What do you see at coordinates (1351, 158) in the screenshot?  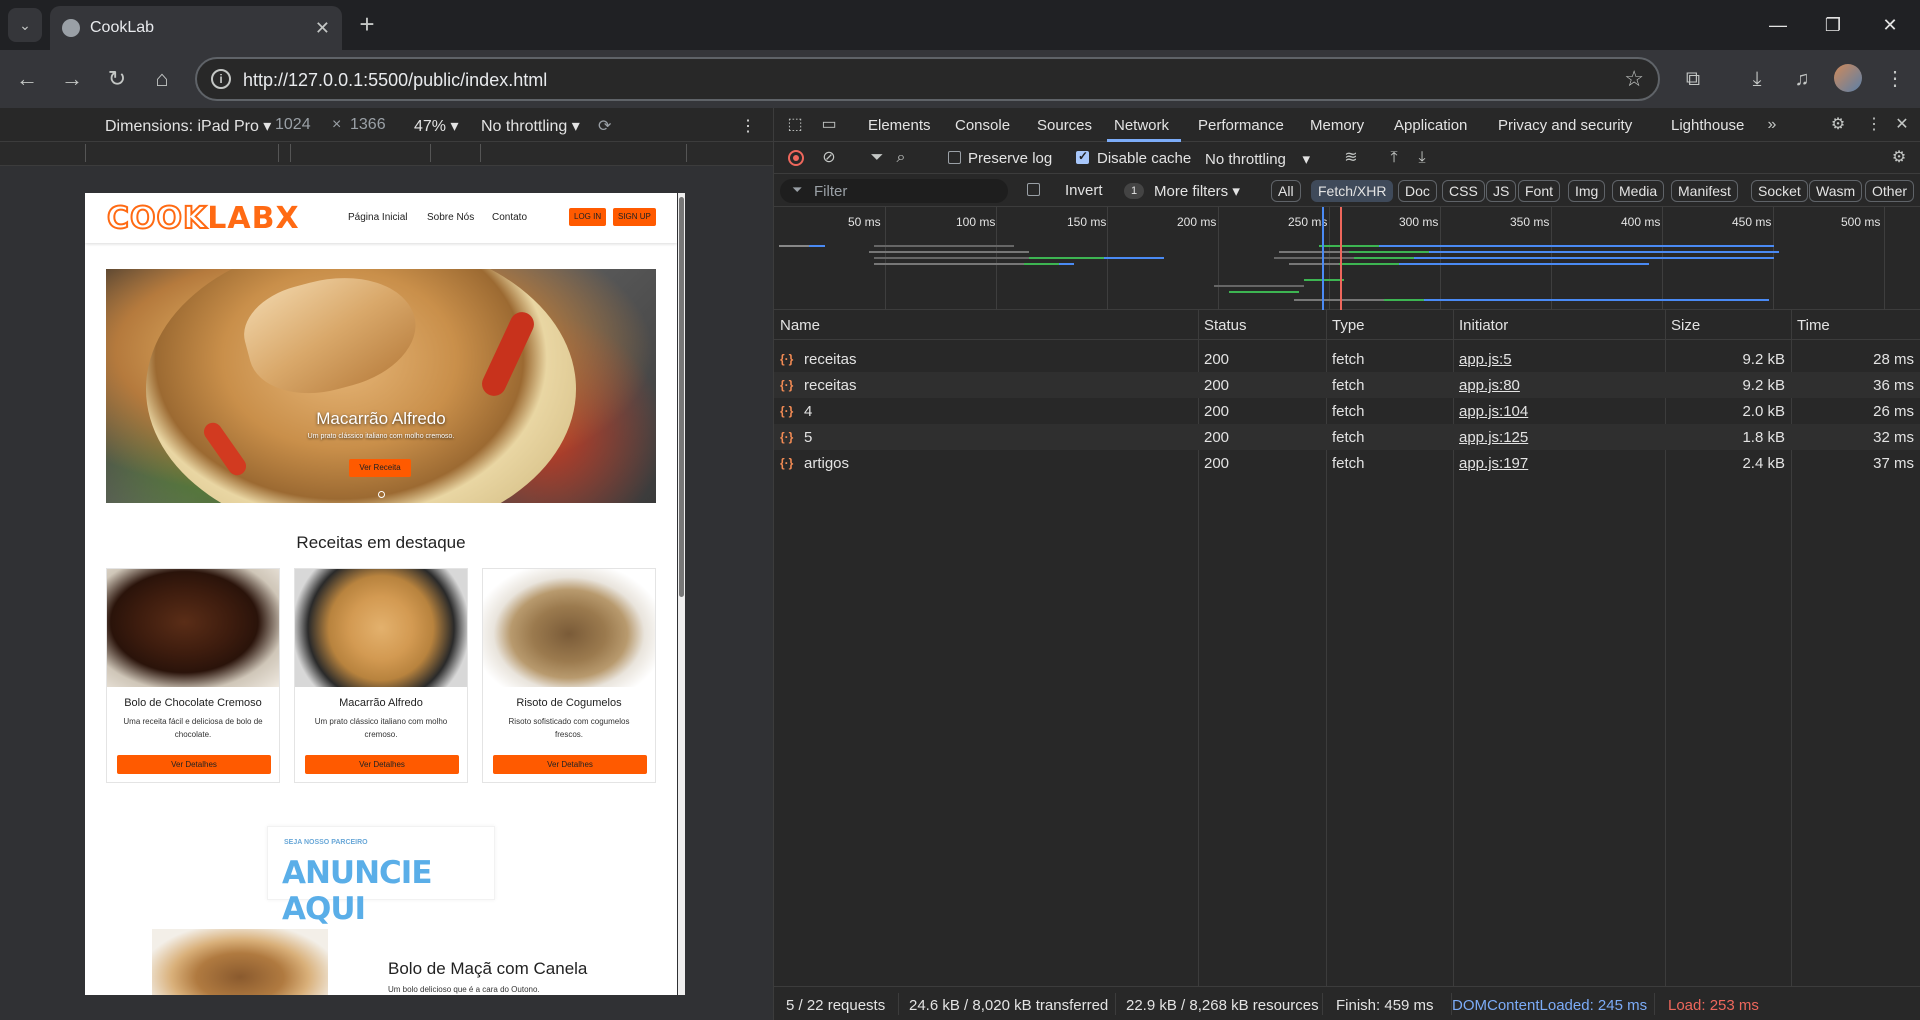 I see `wifi-settings-icon: ≋` at bounding box center [1351, 158].